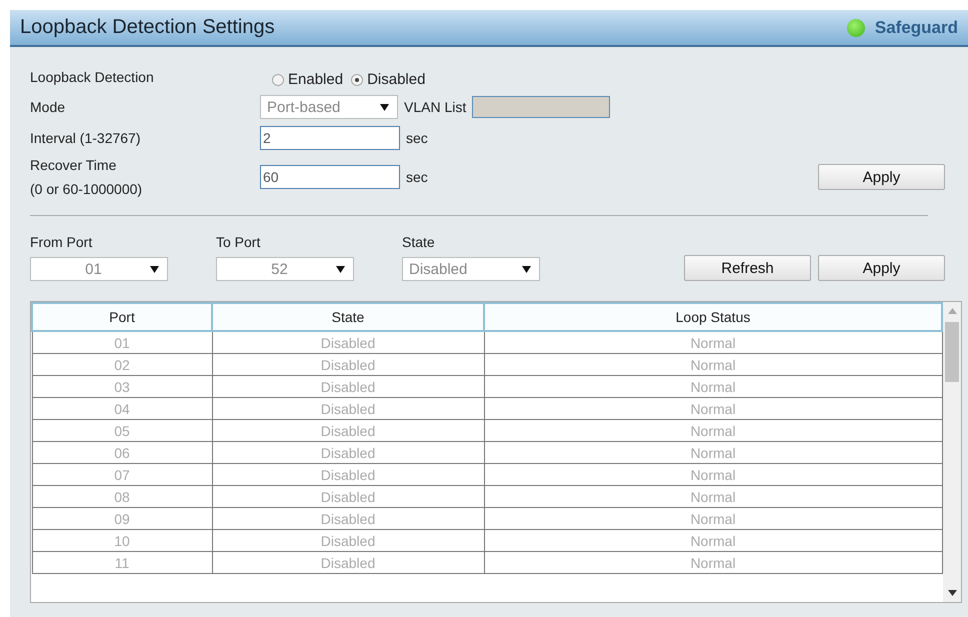  What do you see at coordinates (952, 352) in the screenshot?
I see `scrollbar-thumb` at bounding box center [952, 352].